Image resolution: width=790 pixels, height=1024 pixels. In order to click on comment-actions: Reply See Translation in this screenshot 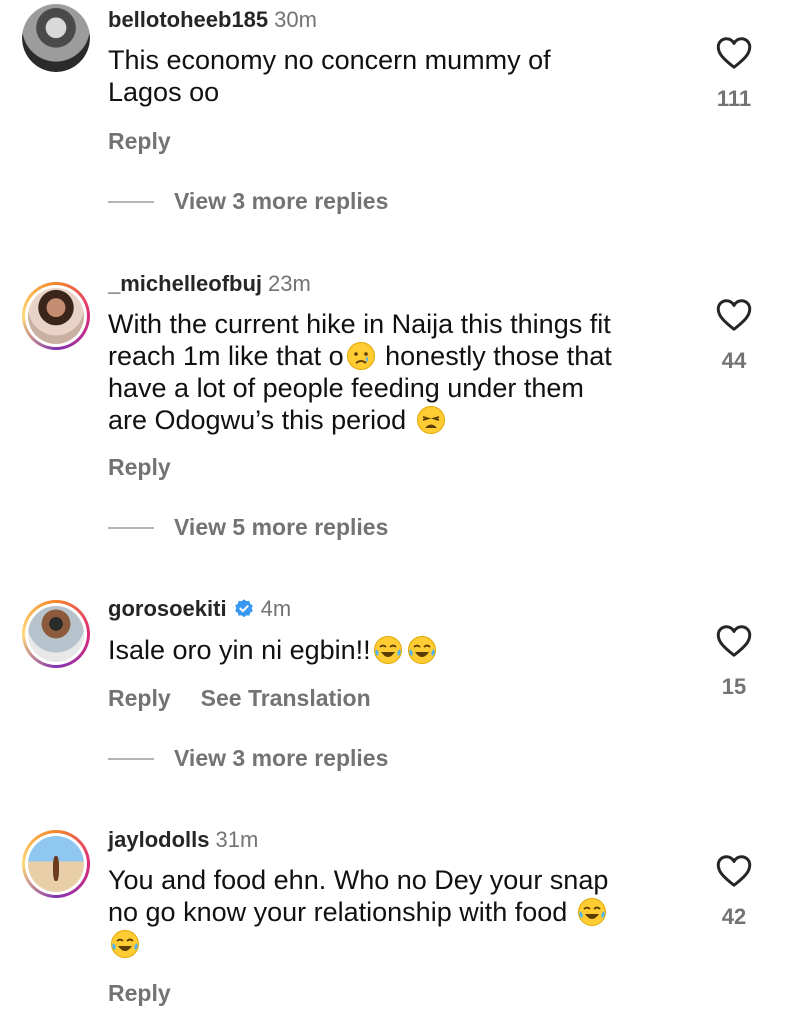, I will do `click(239, 698)`.